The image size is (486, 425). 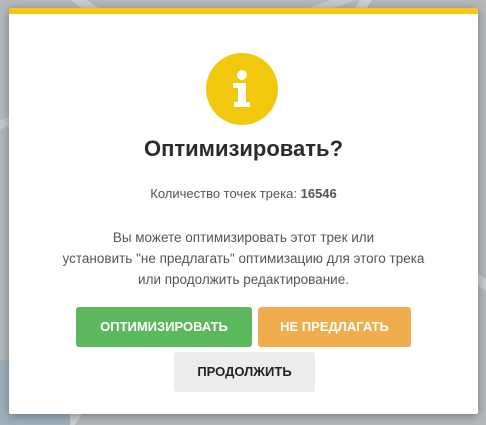 I want to click on track-points-count: Количество точек трека: 16546, so click(x=243, y=193).